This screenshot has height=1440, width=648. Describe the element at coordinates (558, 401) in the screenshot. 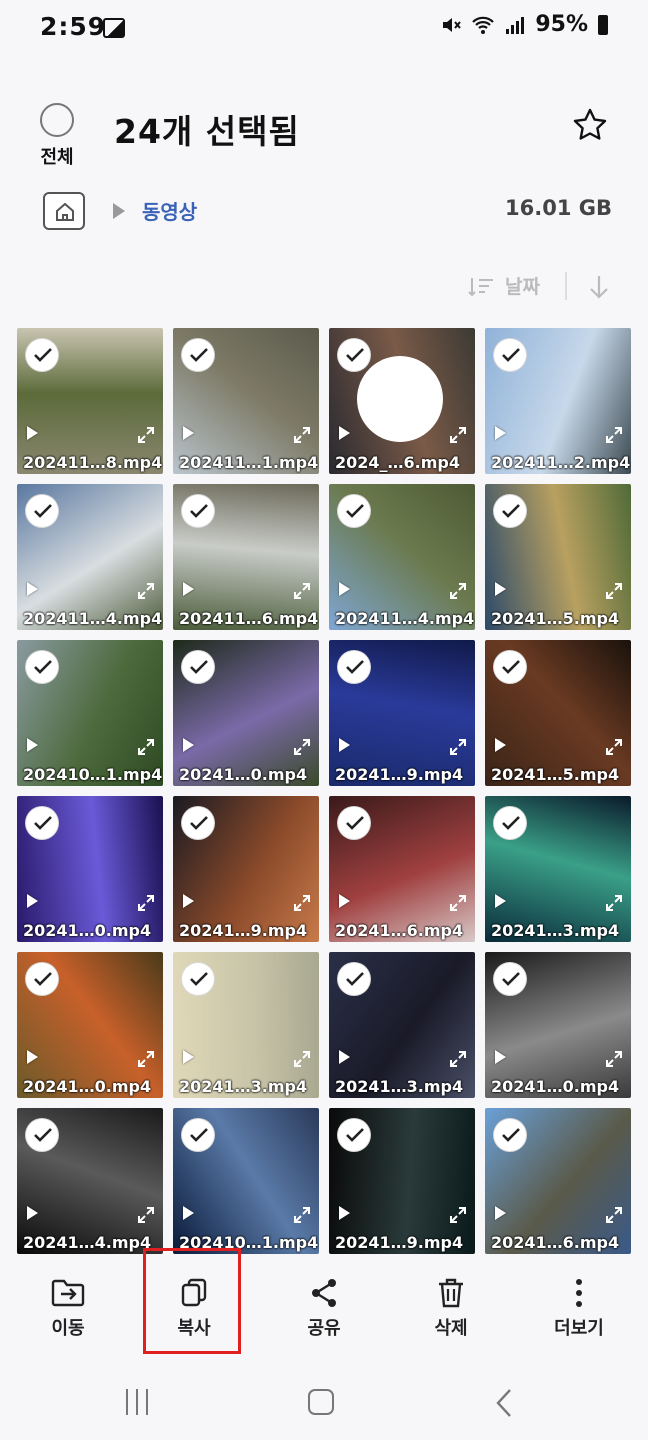

I see `video-thumbnail: 202411…2.mp4` at that location.